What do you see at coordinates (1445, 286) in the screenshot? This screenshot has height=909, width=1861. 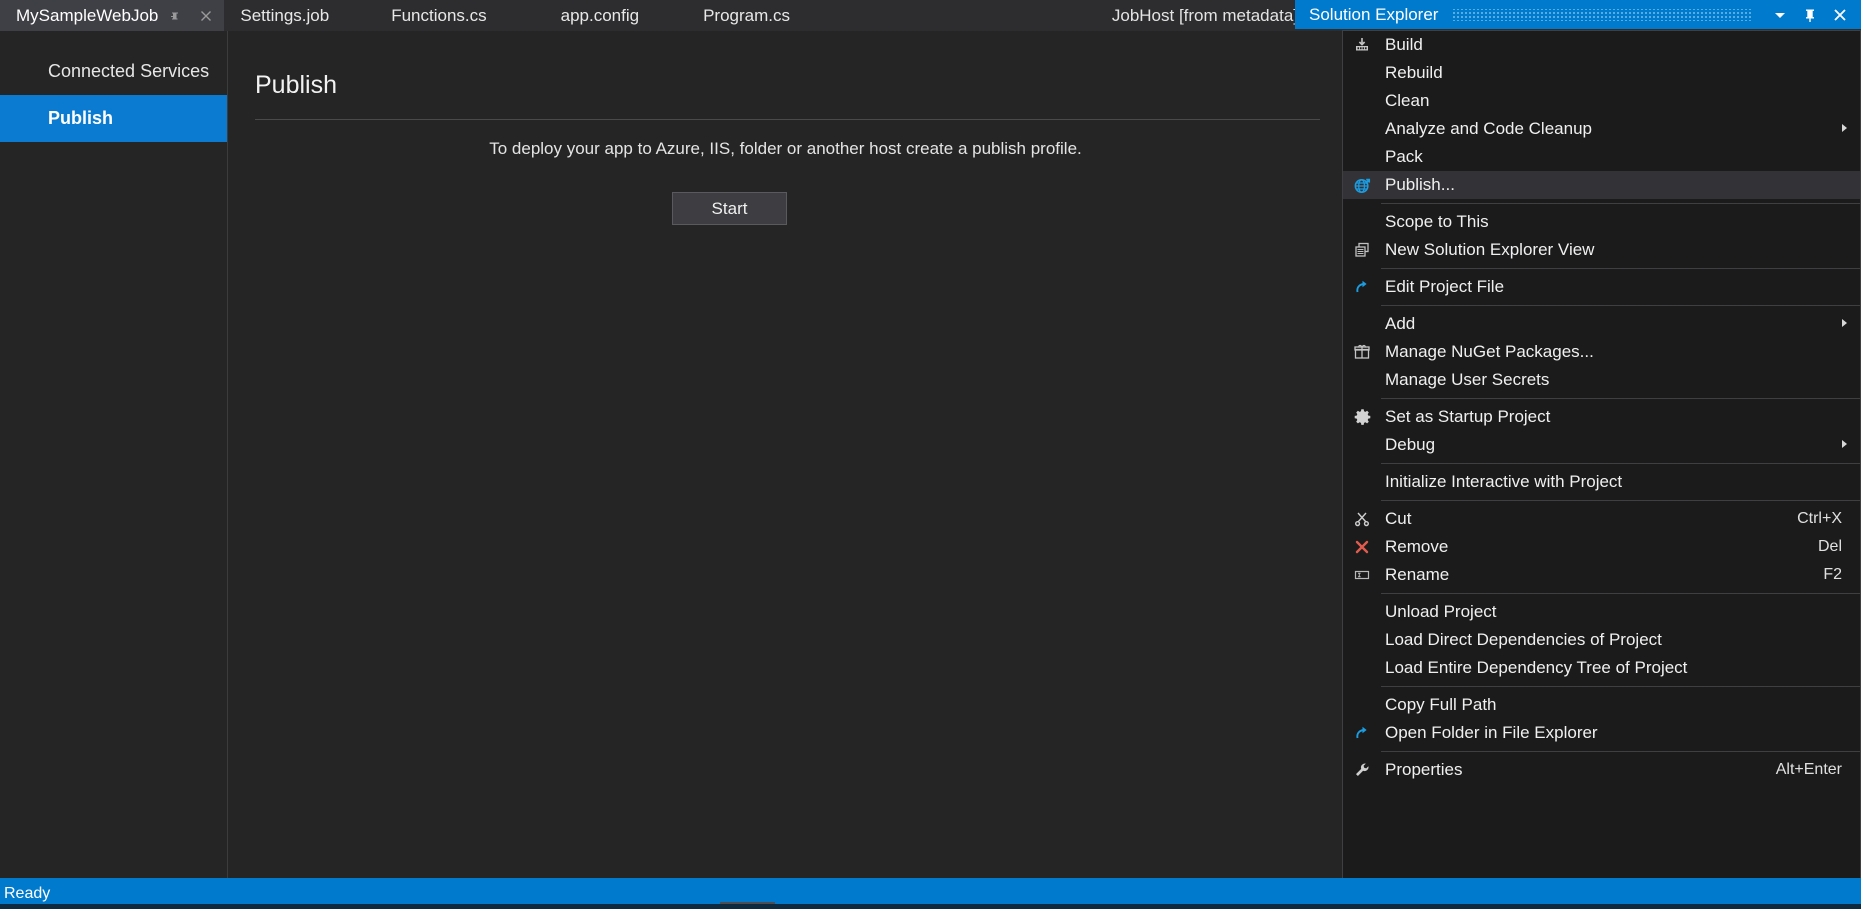 I see `menu-item-label: Edit Project File` at bounding box center [1445, 286].